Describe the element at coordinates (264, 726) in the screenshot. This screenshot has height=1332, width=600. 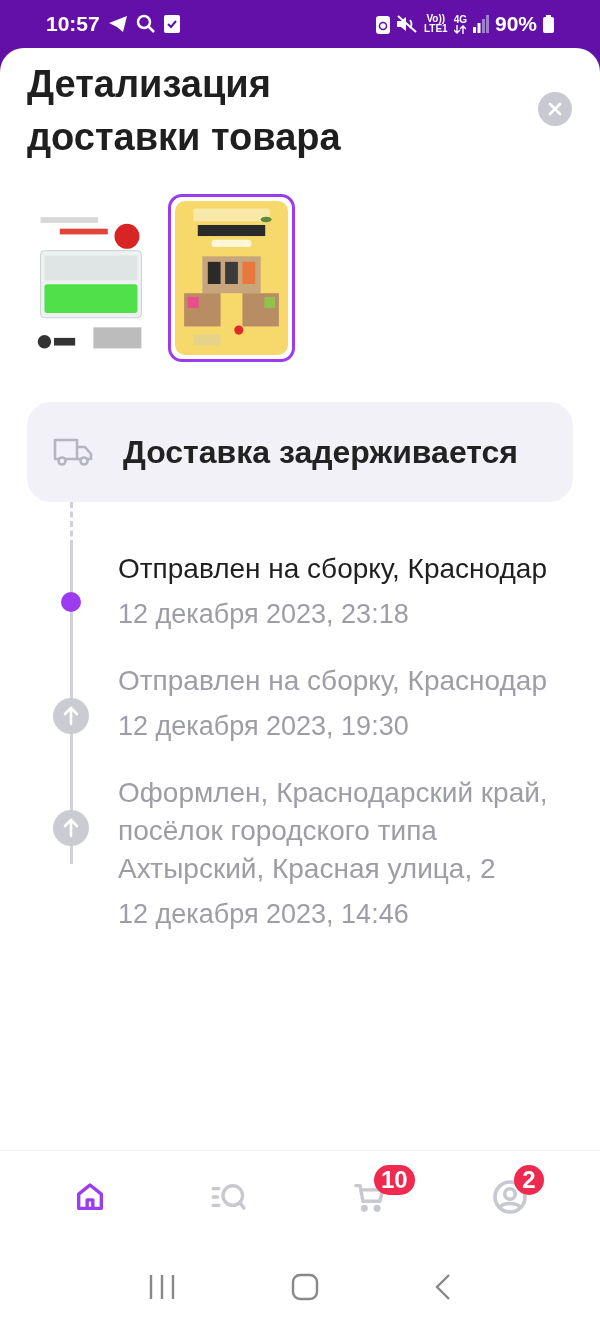
I see `event-date: 12 декабря 2023, 19:30` at that location.